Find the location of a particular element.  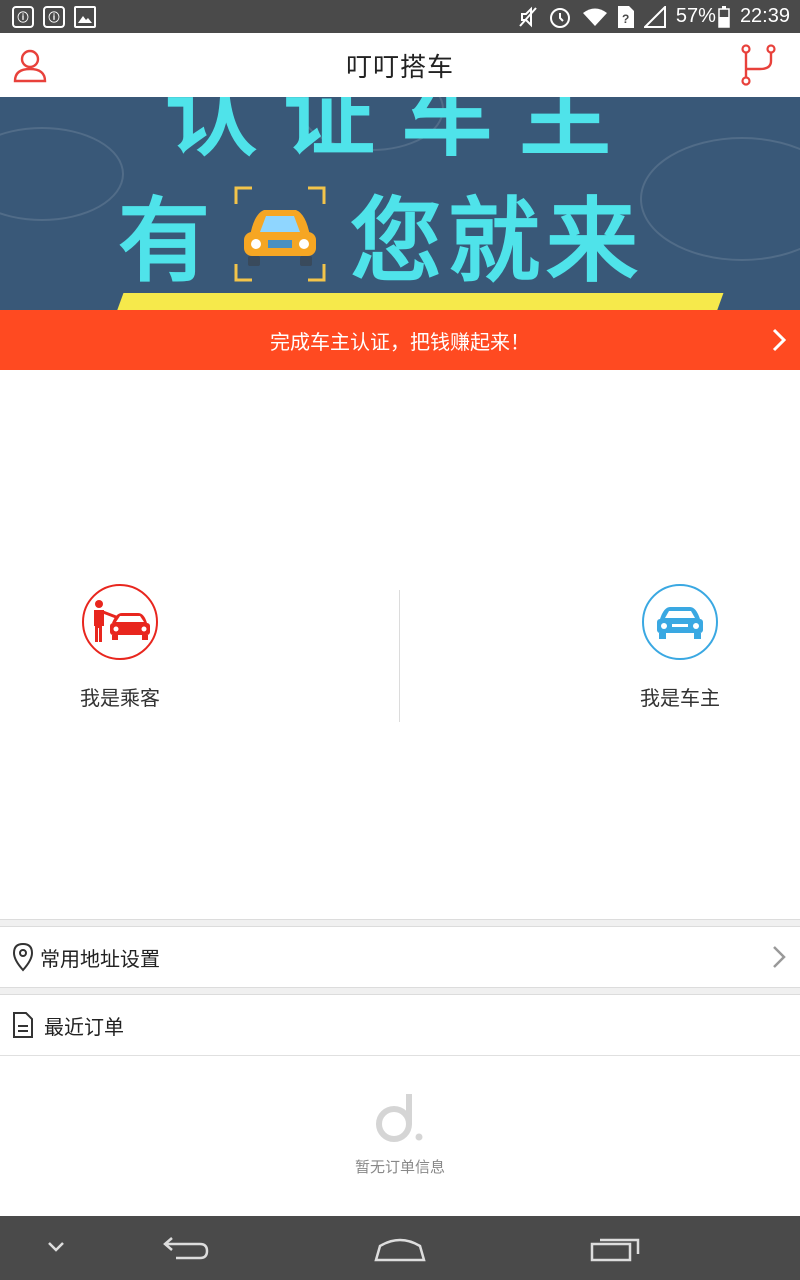

empty-orders: 暂无订单信息 is located at coordinates (400, 1133).